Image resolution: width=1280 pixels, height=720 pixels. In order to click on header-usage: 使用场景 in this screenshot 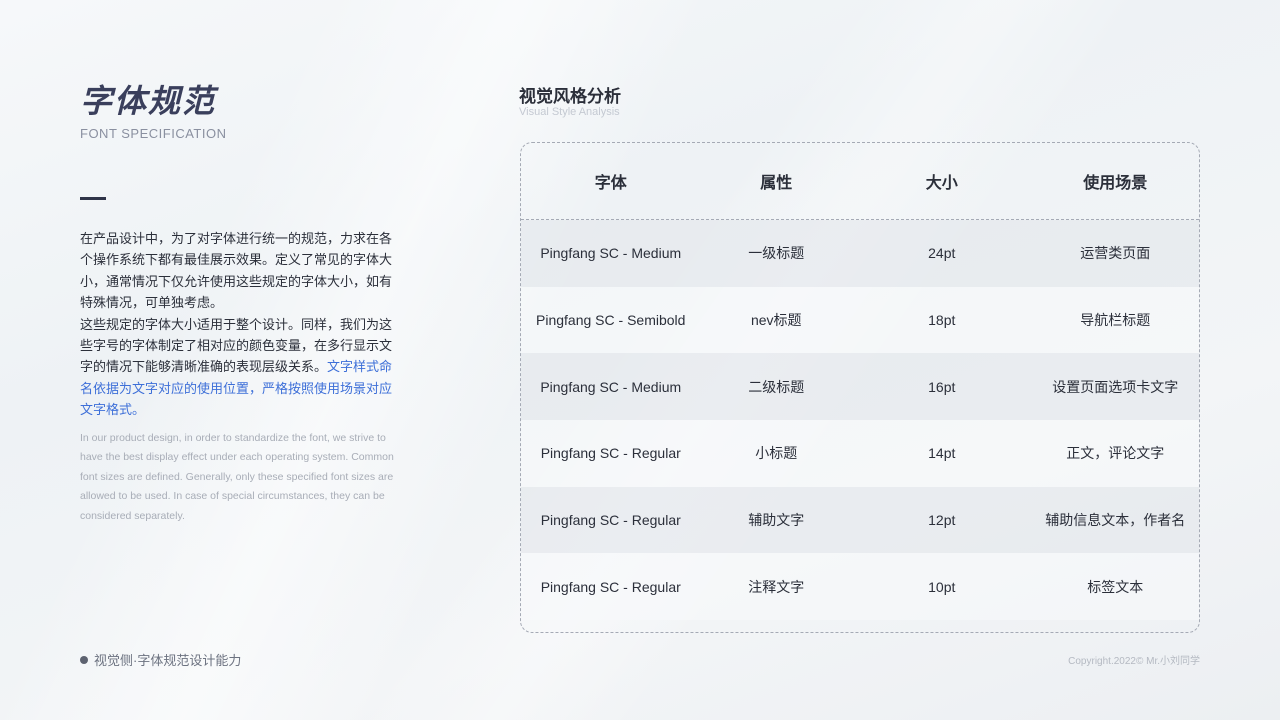, I will do `click(1115, 183)`.